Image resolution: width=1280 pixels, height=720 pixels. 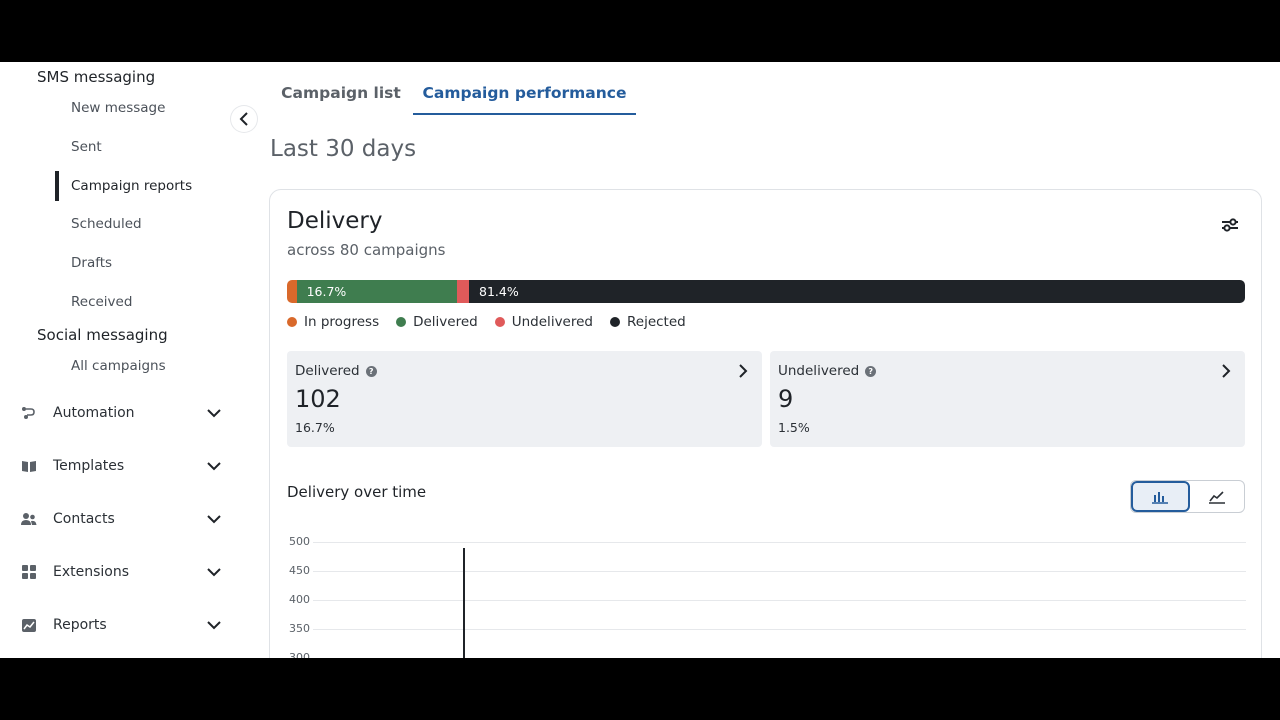 I want to click on sidebar-item-label: Contacts, so click(x=84, y=519).